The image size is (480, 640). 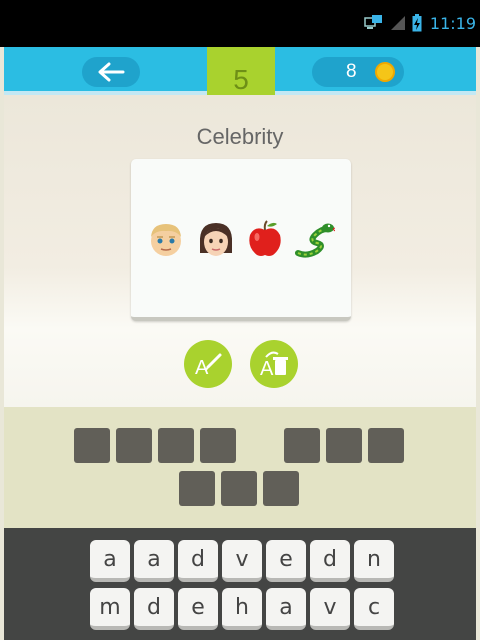 I want to click on category-title: Celebrity, so click(x=240, y=136).